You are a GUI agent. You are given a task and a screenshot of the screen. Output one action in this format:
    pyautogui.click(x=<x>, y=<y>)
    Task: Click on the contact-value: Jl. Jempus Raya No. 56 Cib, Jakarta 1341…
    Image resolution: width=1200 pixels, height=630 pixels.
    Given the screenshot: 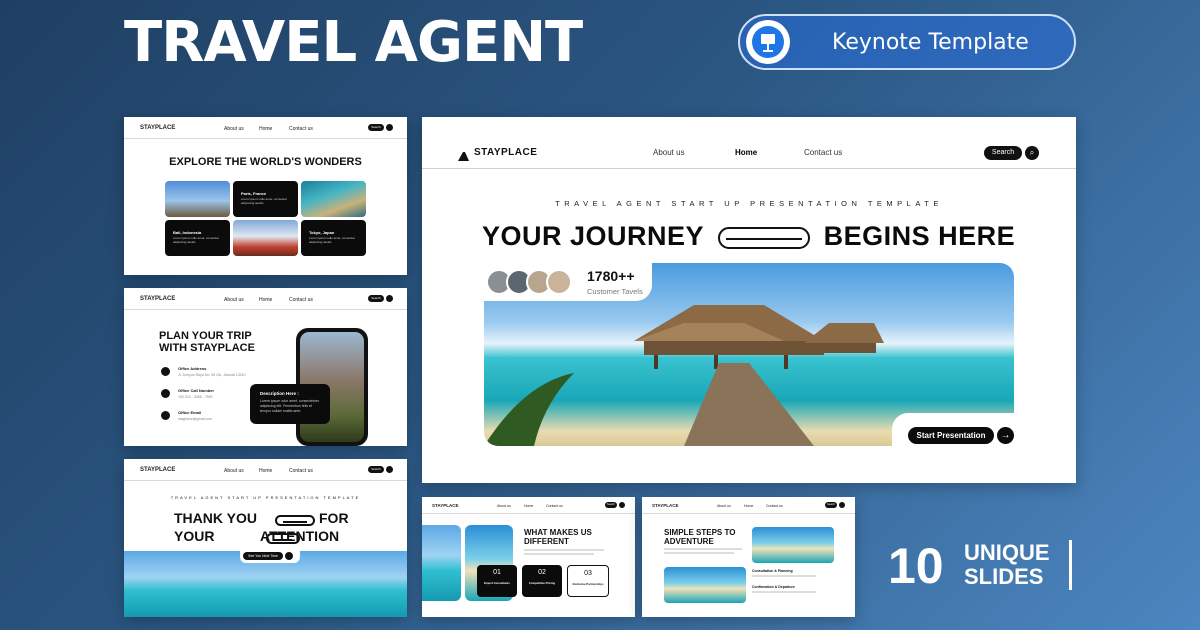 What is the action you would take?
    pyautogui.click(x=212, y=375)
    